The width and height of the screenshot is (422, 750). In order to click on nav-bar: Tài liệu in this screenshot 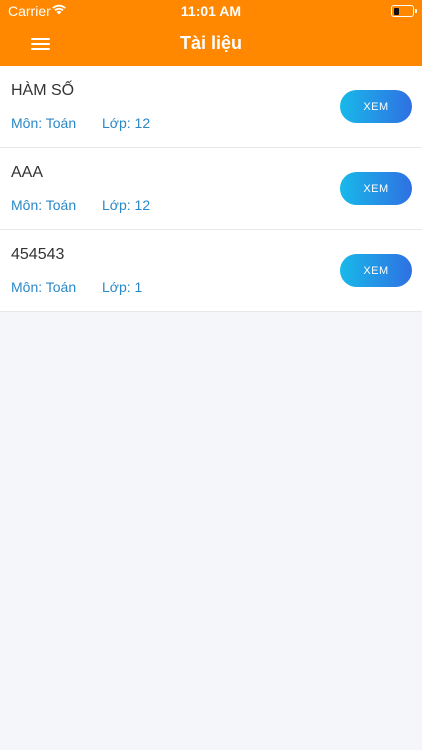, I will do `click(211, 44)`.